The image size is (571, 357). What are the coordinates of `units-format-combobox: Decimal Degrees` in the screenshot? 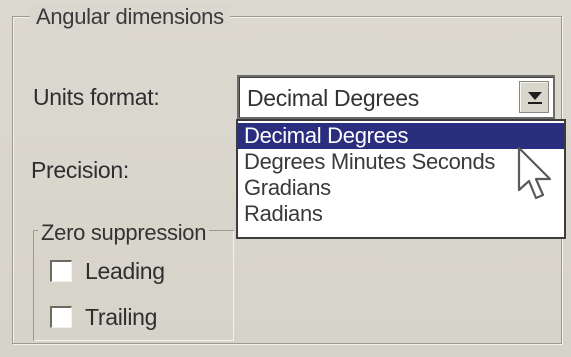 It's located at (396, 97).